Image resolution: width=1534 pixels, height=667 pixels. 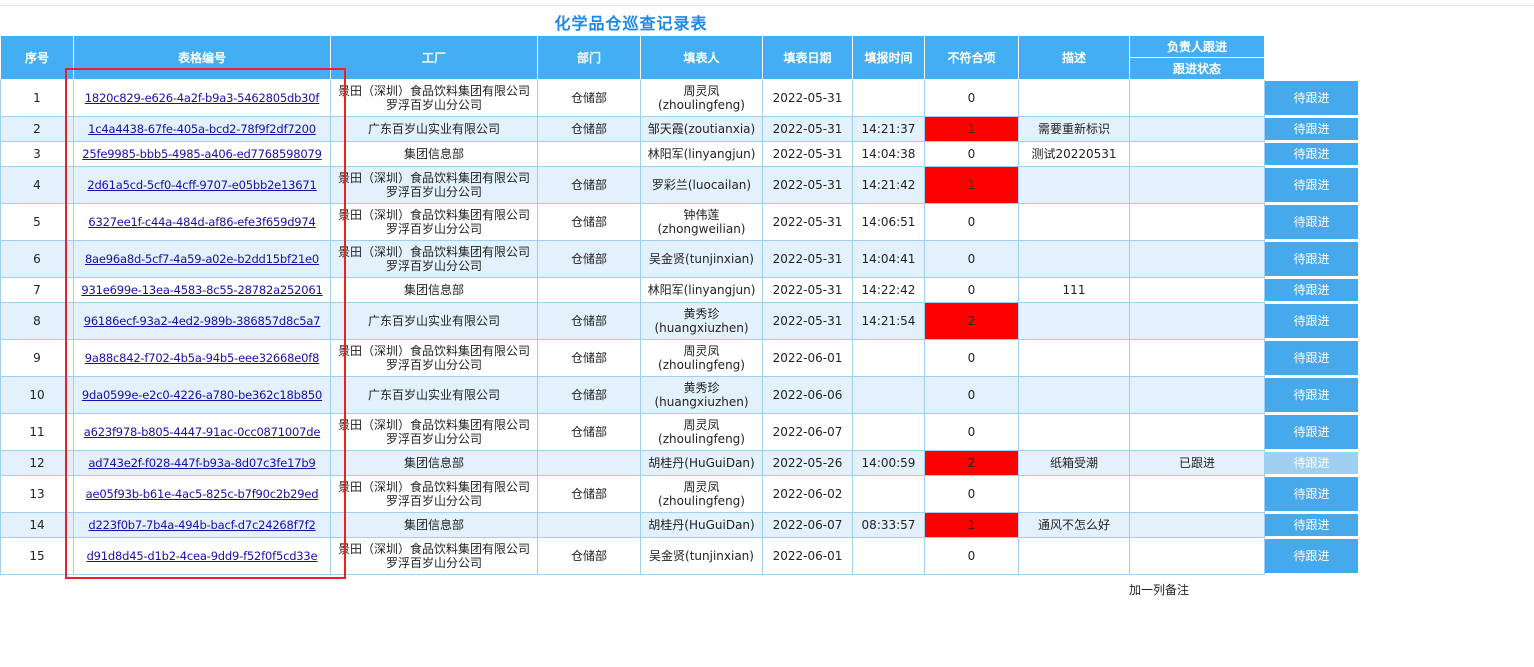 I want to click on form-no-link: 1820c829-e626-4a2f-b9a3-5462805db30f, so click(x=202, y=98).